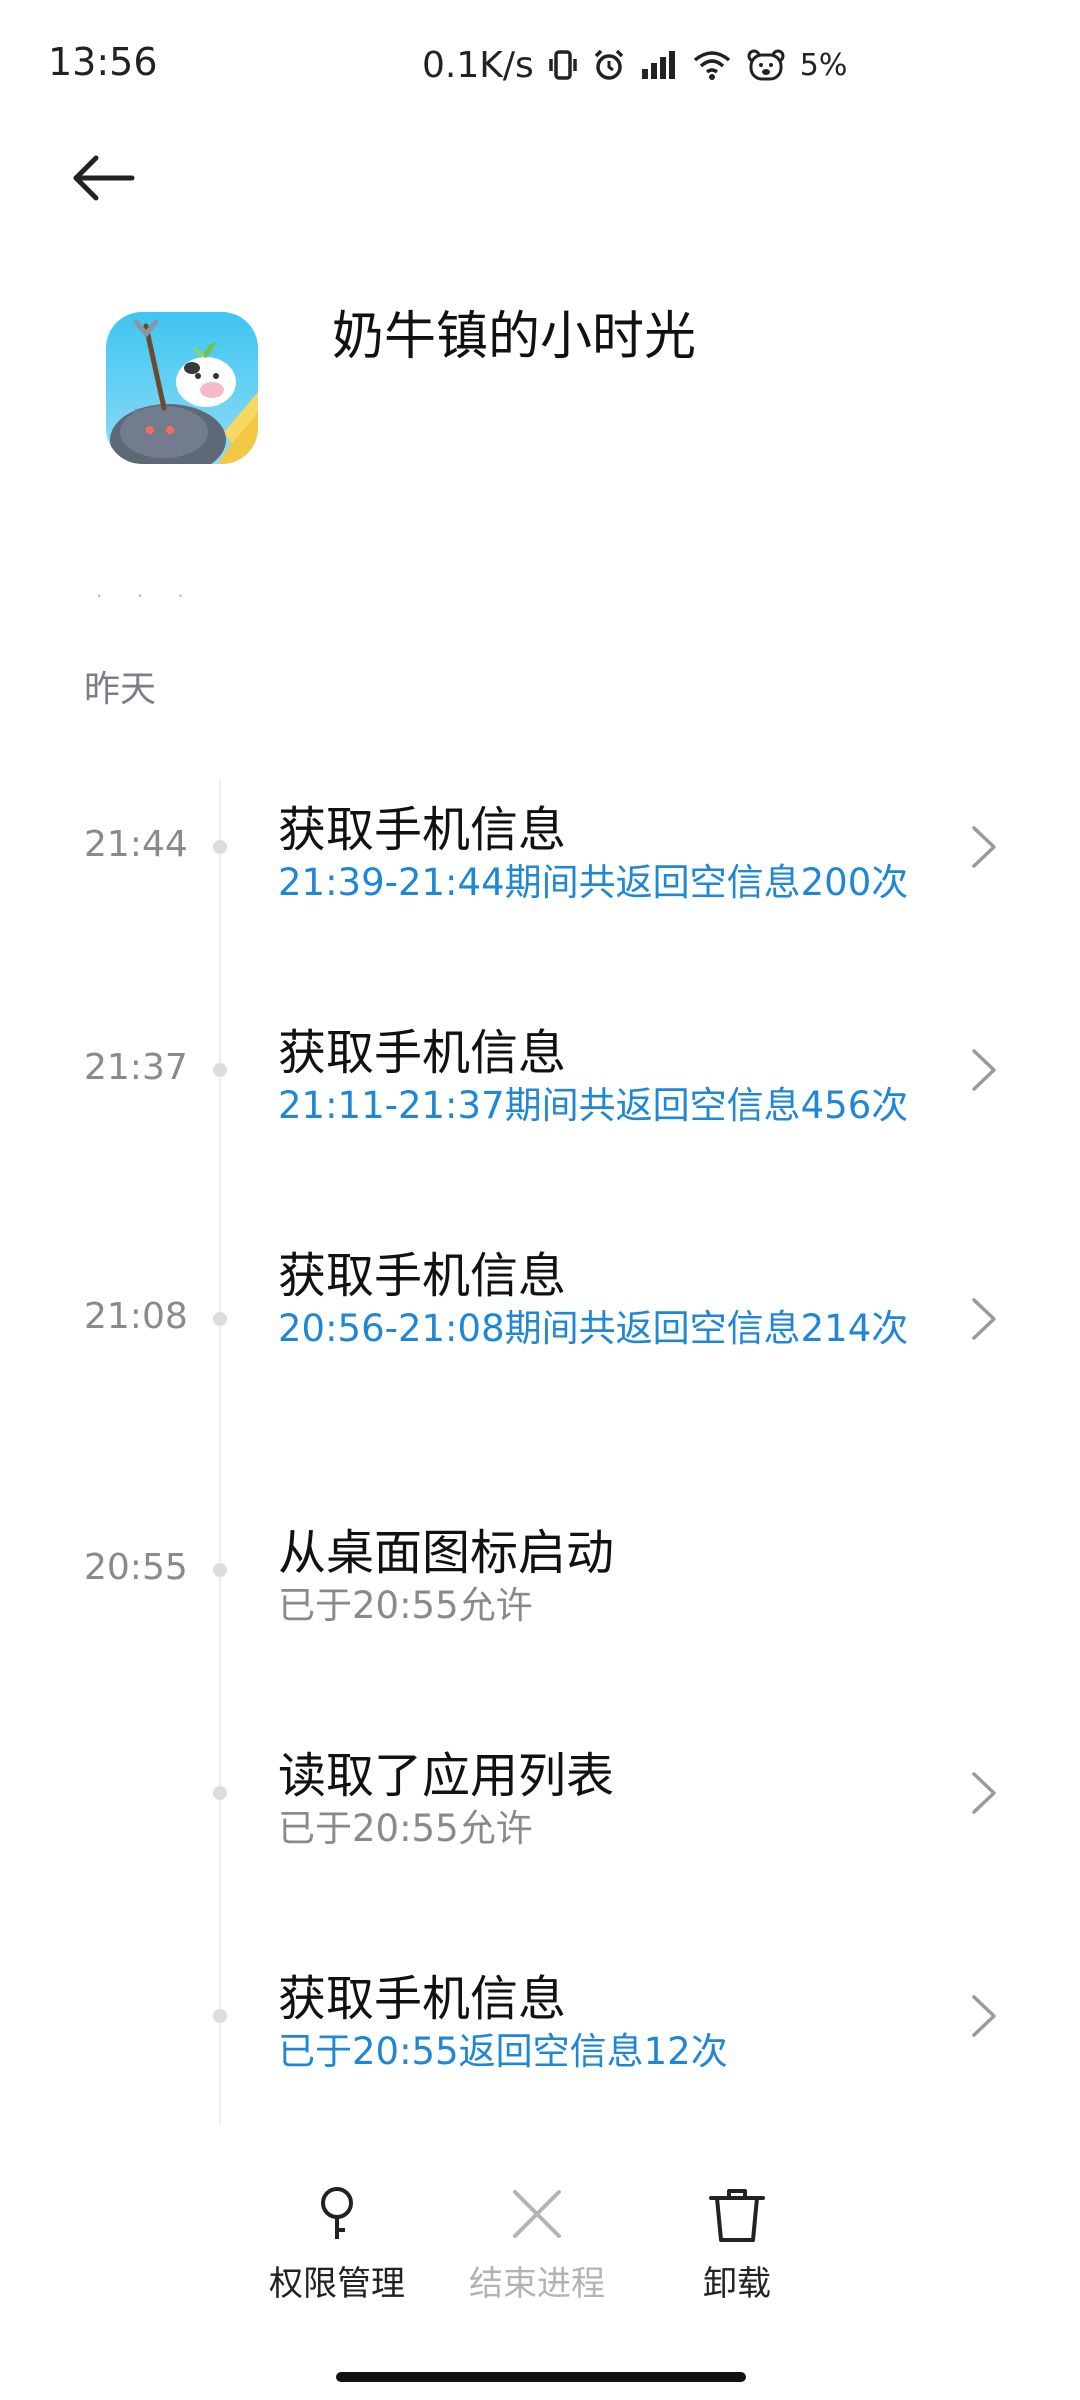 The width and height of the screenshot is (1080, 2400). I want to click on battery-level: 5%, so click(823, 65).